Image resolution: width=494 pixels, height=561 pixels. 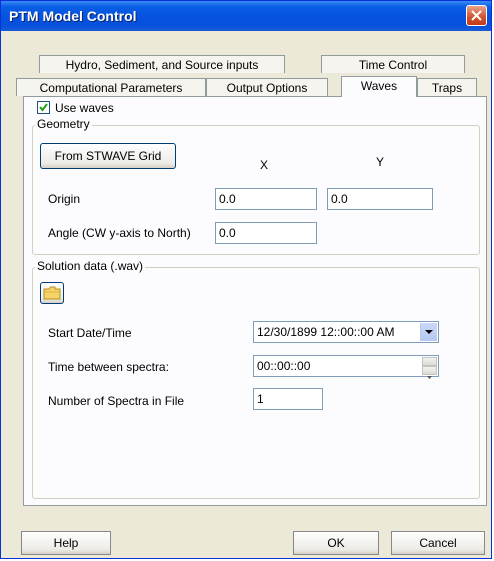 I want to click on close-button, so click(x=476, y=15).